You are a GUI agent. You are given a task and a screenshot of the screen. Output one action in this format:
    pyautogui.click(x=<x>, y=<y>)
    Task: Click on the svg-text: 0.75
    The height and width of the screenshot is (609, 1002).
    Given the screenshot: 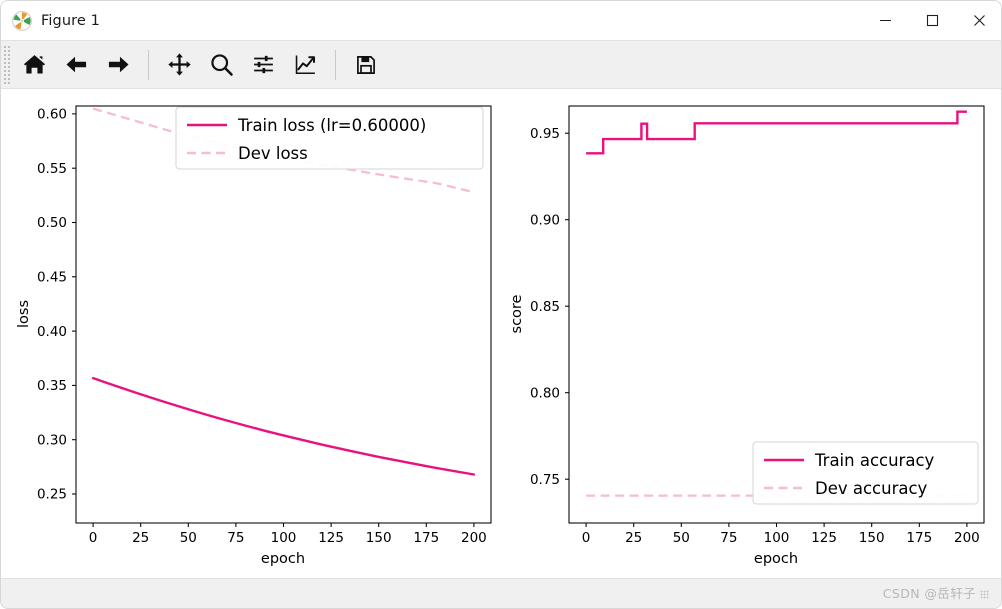 What is the action you would take?
    pyautogui.click(x=545, y=480)
    